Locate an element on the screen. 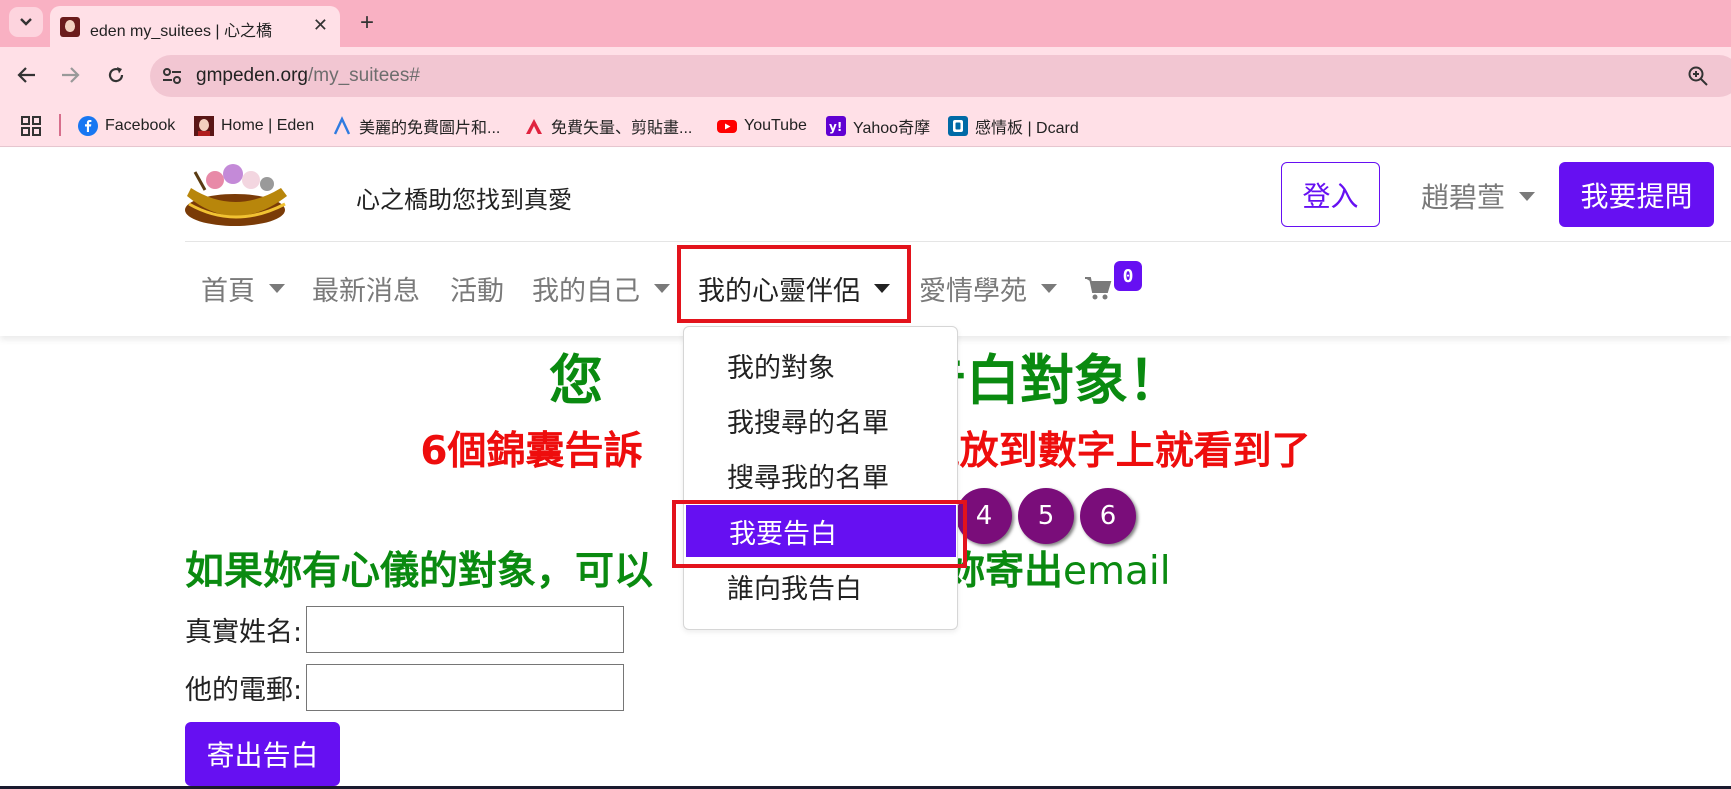 The image size is (1731, 789). email-input is located at coordinates (465, 687).